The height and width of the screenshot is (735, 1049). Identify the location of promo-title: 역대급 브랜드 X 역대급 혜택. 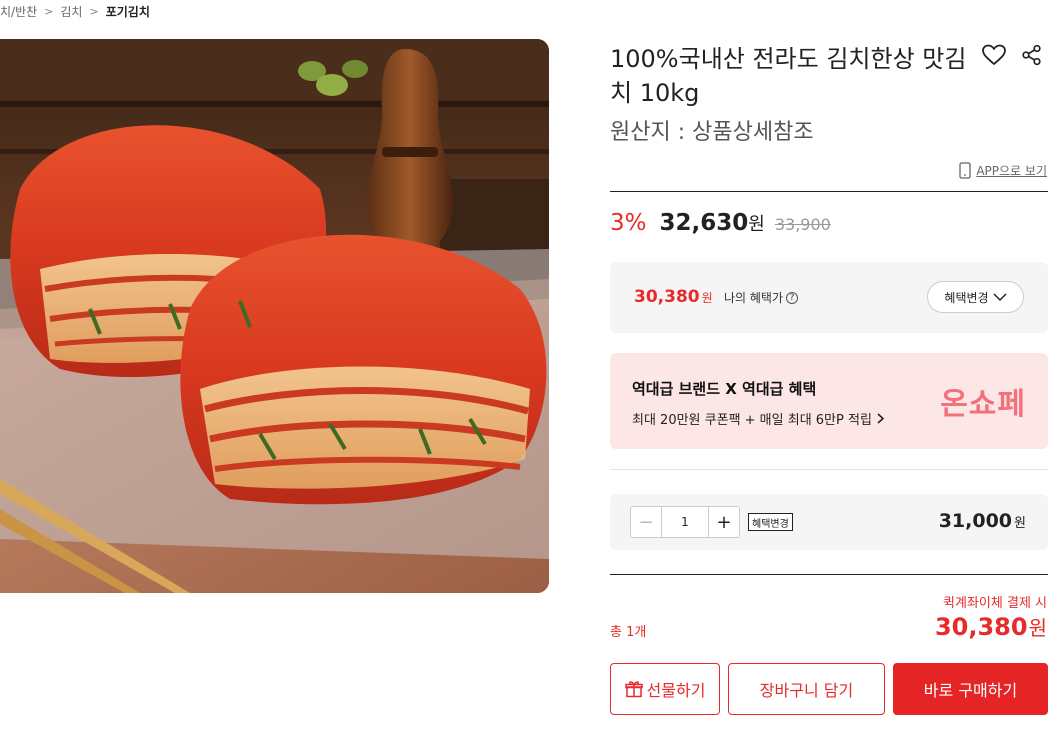
(724, 389).